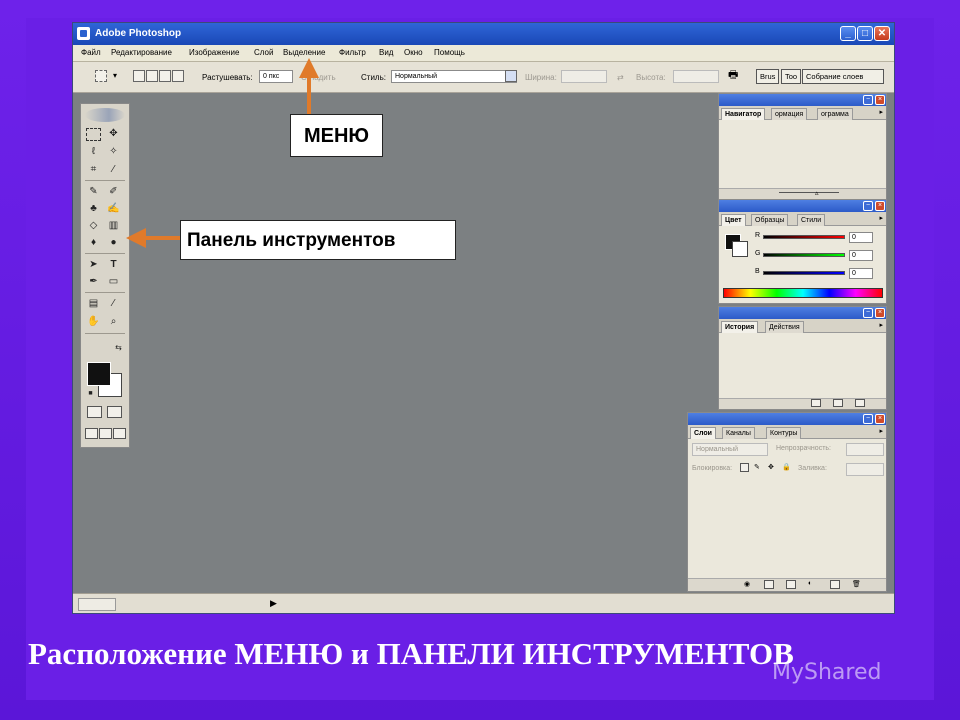 The image size is (960, 720). I want to click on channel-g-input: 0, so click(861, 255).